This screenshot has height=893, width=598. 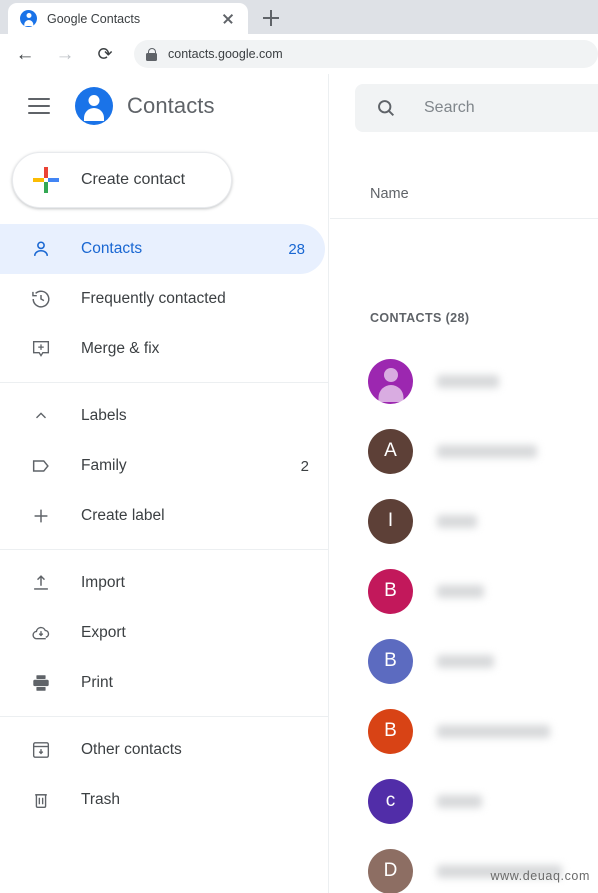 I want to click on close-icon, so click(x=228, y=19).